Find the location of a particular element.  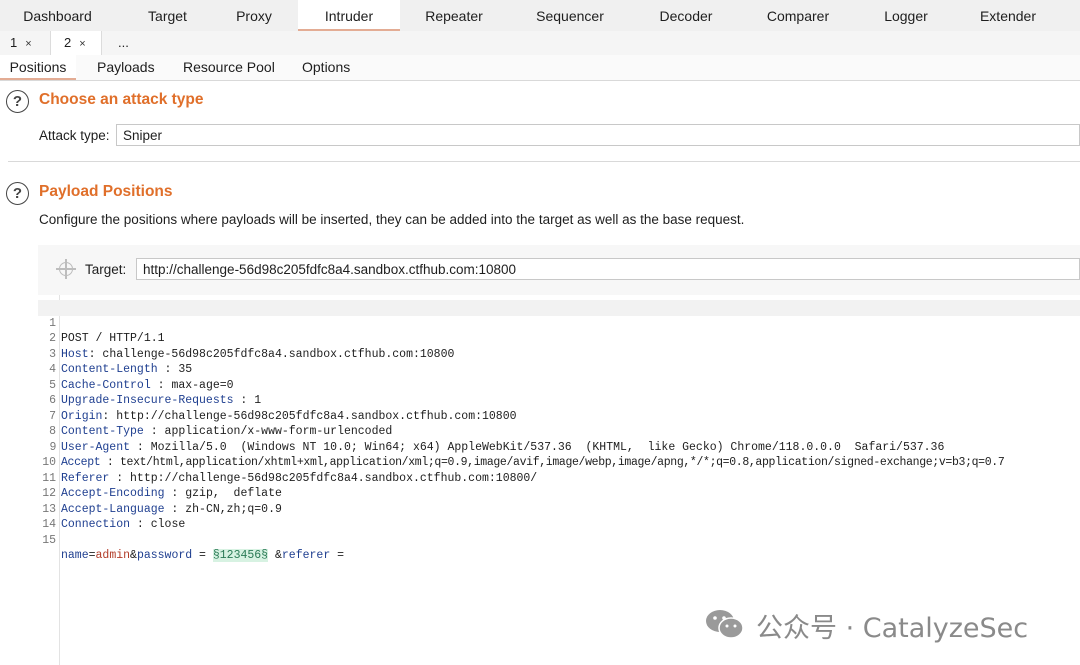

attack-tab-2: 2 × is located at coordinates (76, 43).